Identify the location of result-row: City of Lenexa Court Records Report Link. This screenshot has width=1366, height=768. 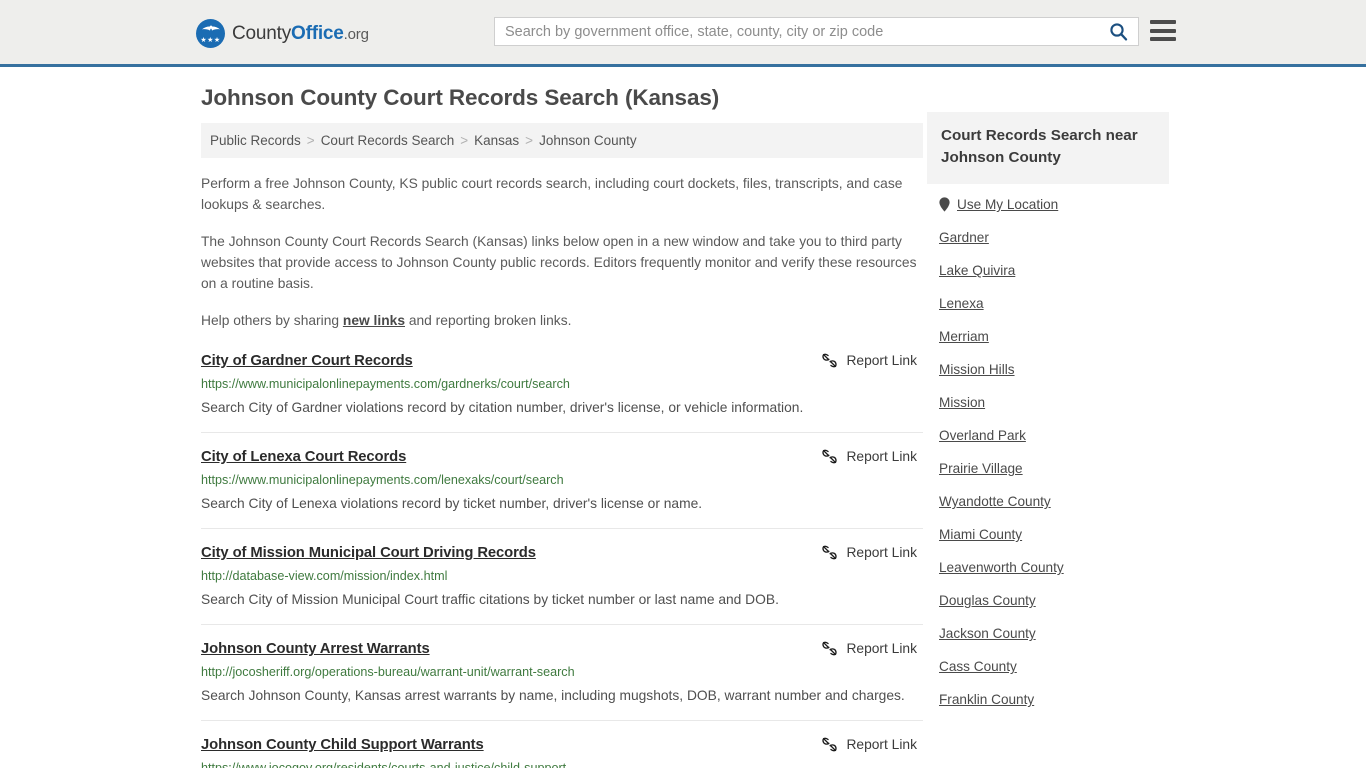
(562, 481).